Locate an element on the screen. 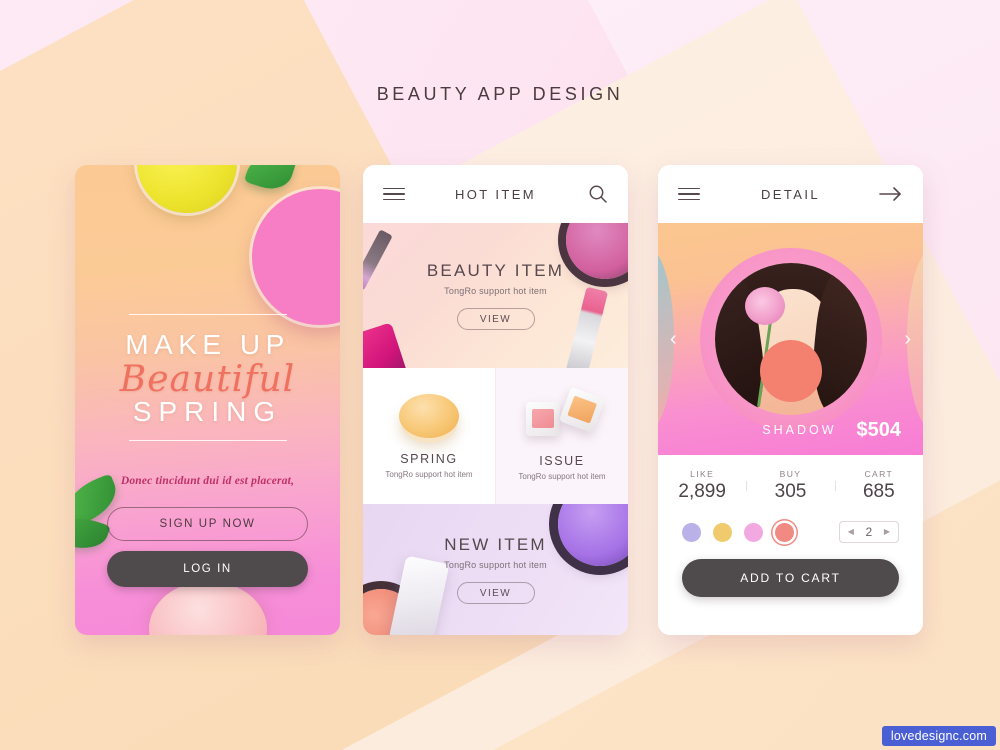  triangle-left-icon: ◀ is located at coordinates (851, 532).